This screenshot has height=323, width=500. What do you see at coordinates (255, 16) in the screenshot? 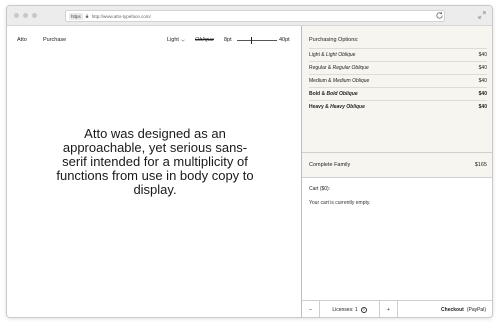
I see `address-bar: https http://www.atto-typeface.com/` at bounding box center [255, 16].